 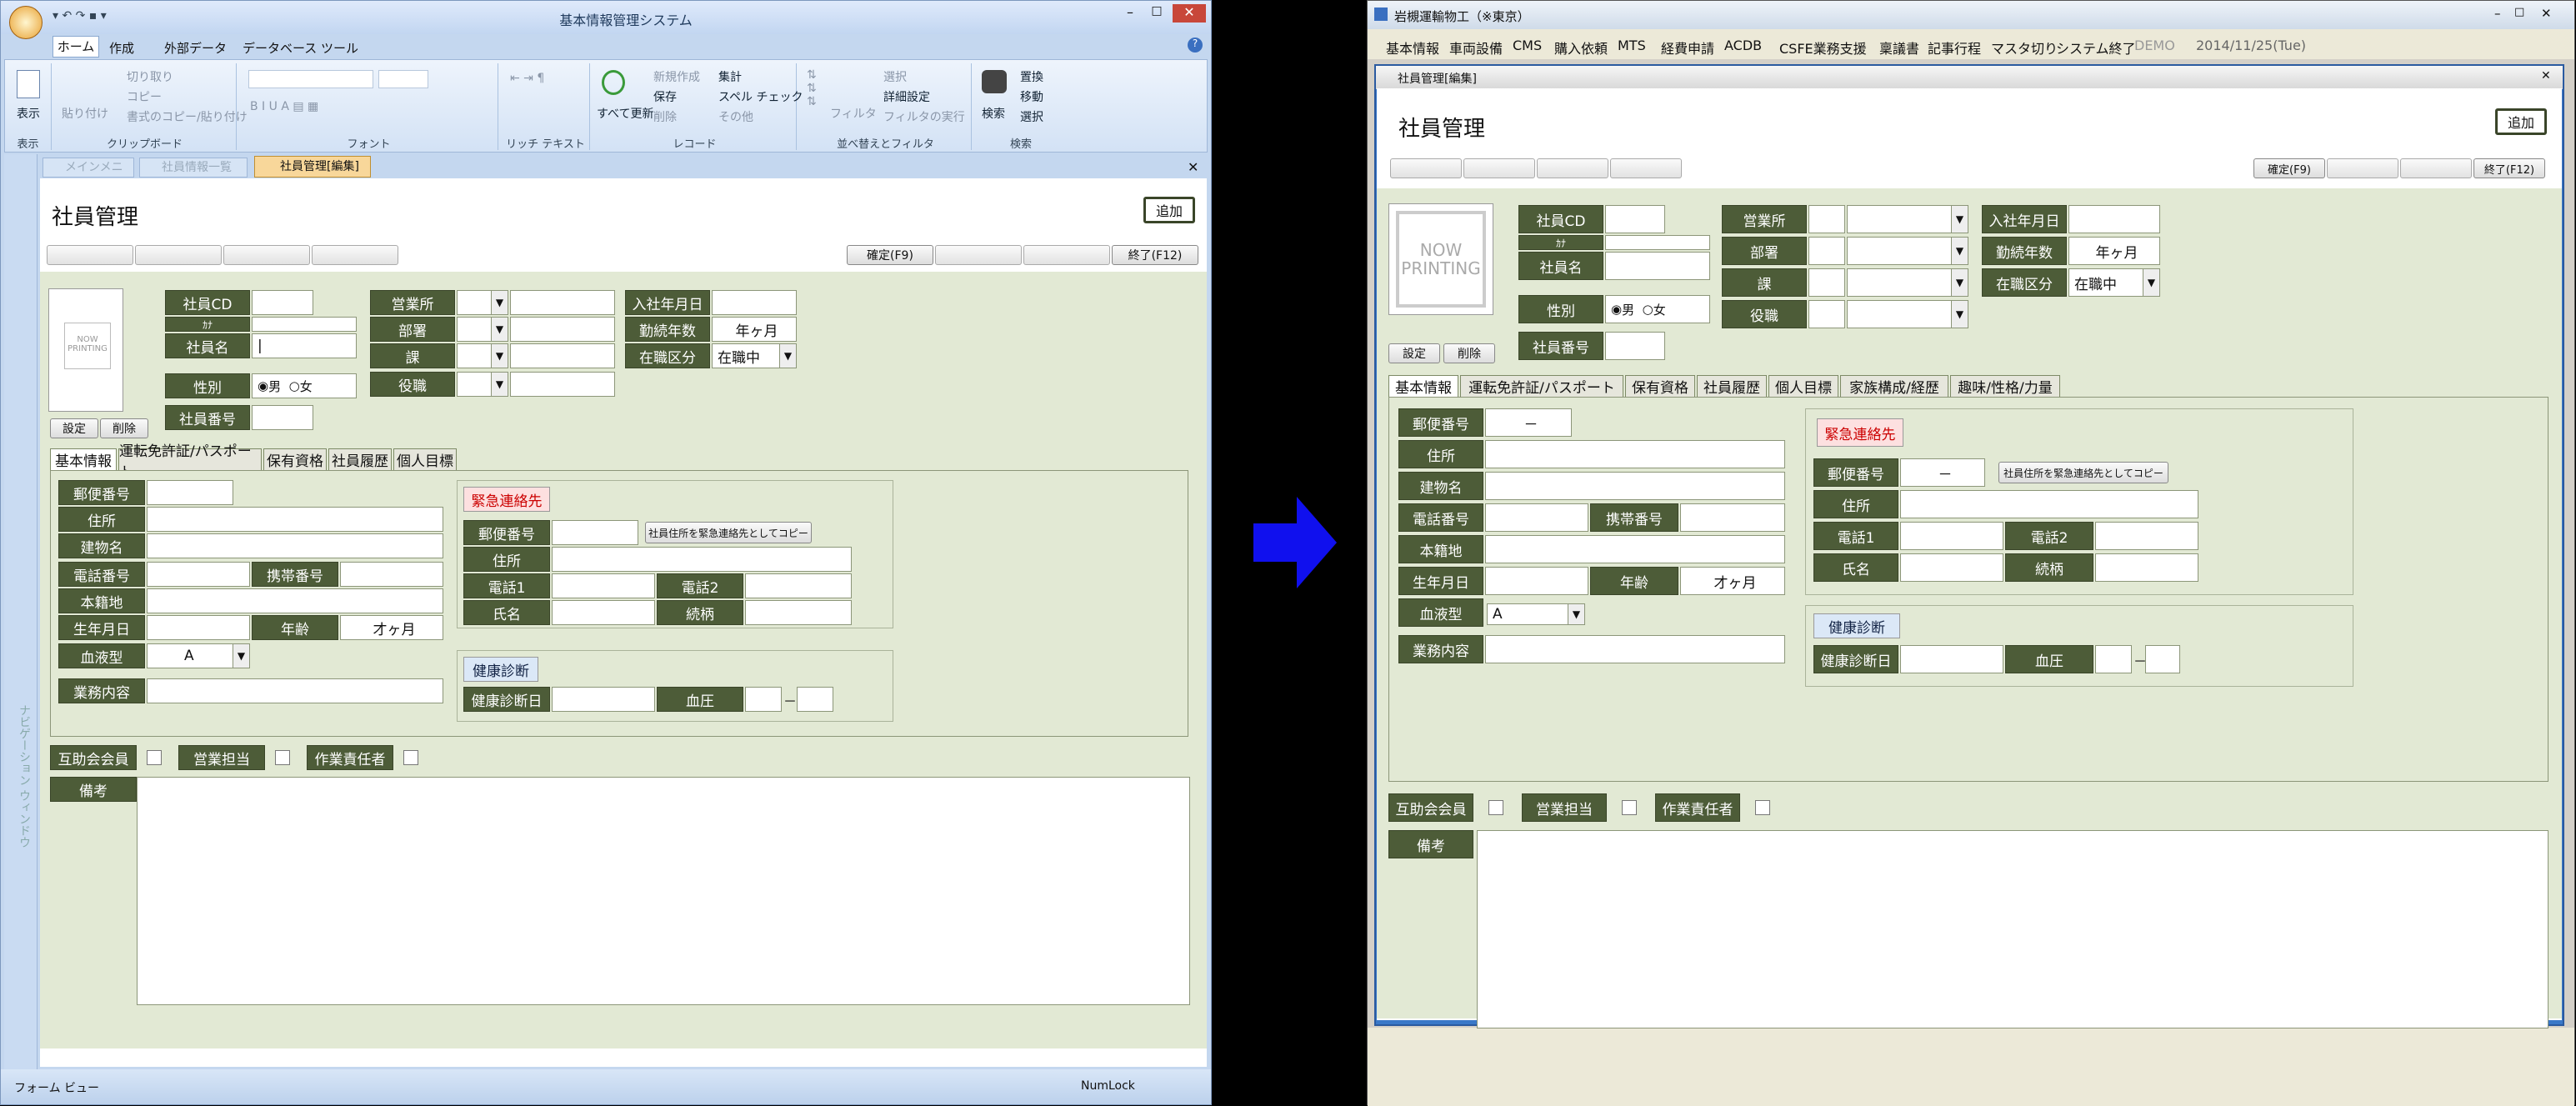 I want to click on subwindow-close-button: ✕, so click(x=2546, y=76).